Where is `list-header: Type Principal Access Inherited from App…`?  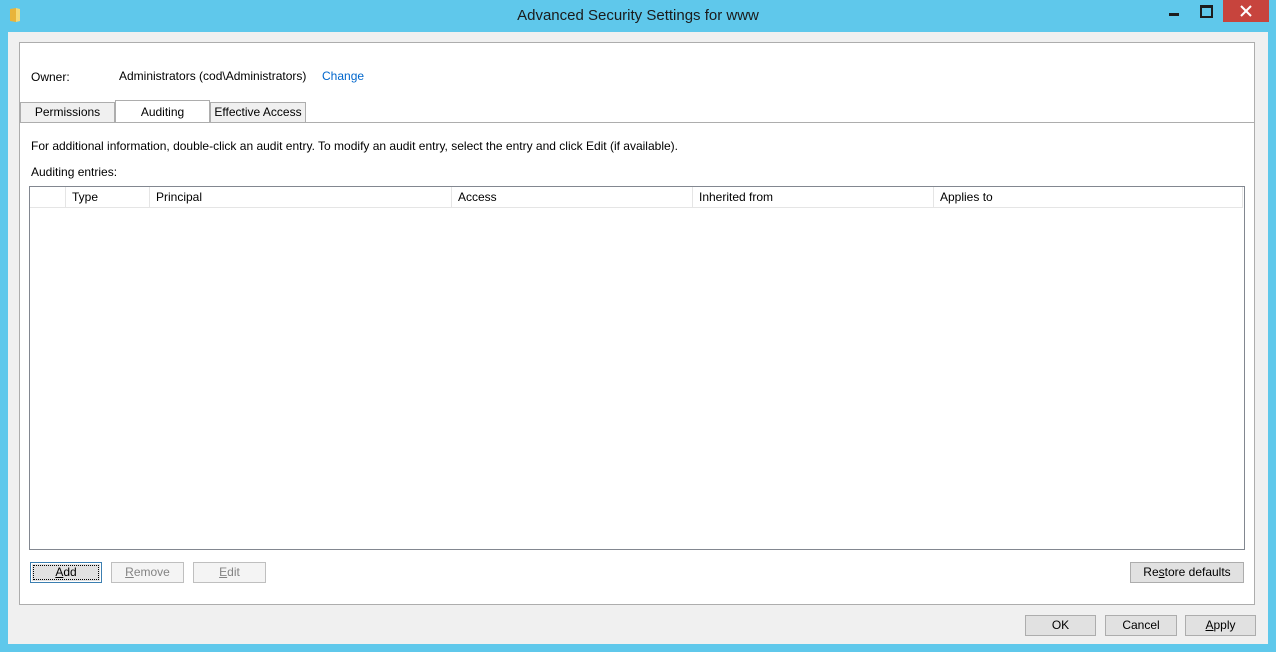
list-header: Type Principal Access Inherited from App… is located at coordinates (636, 197).